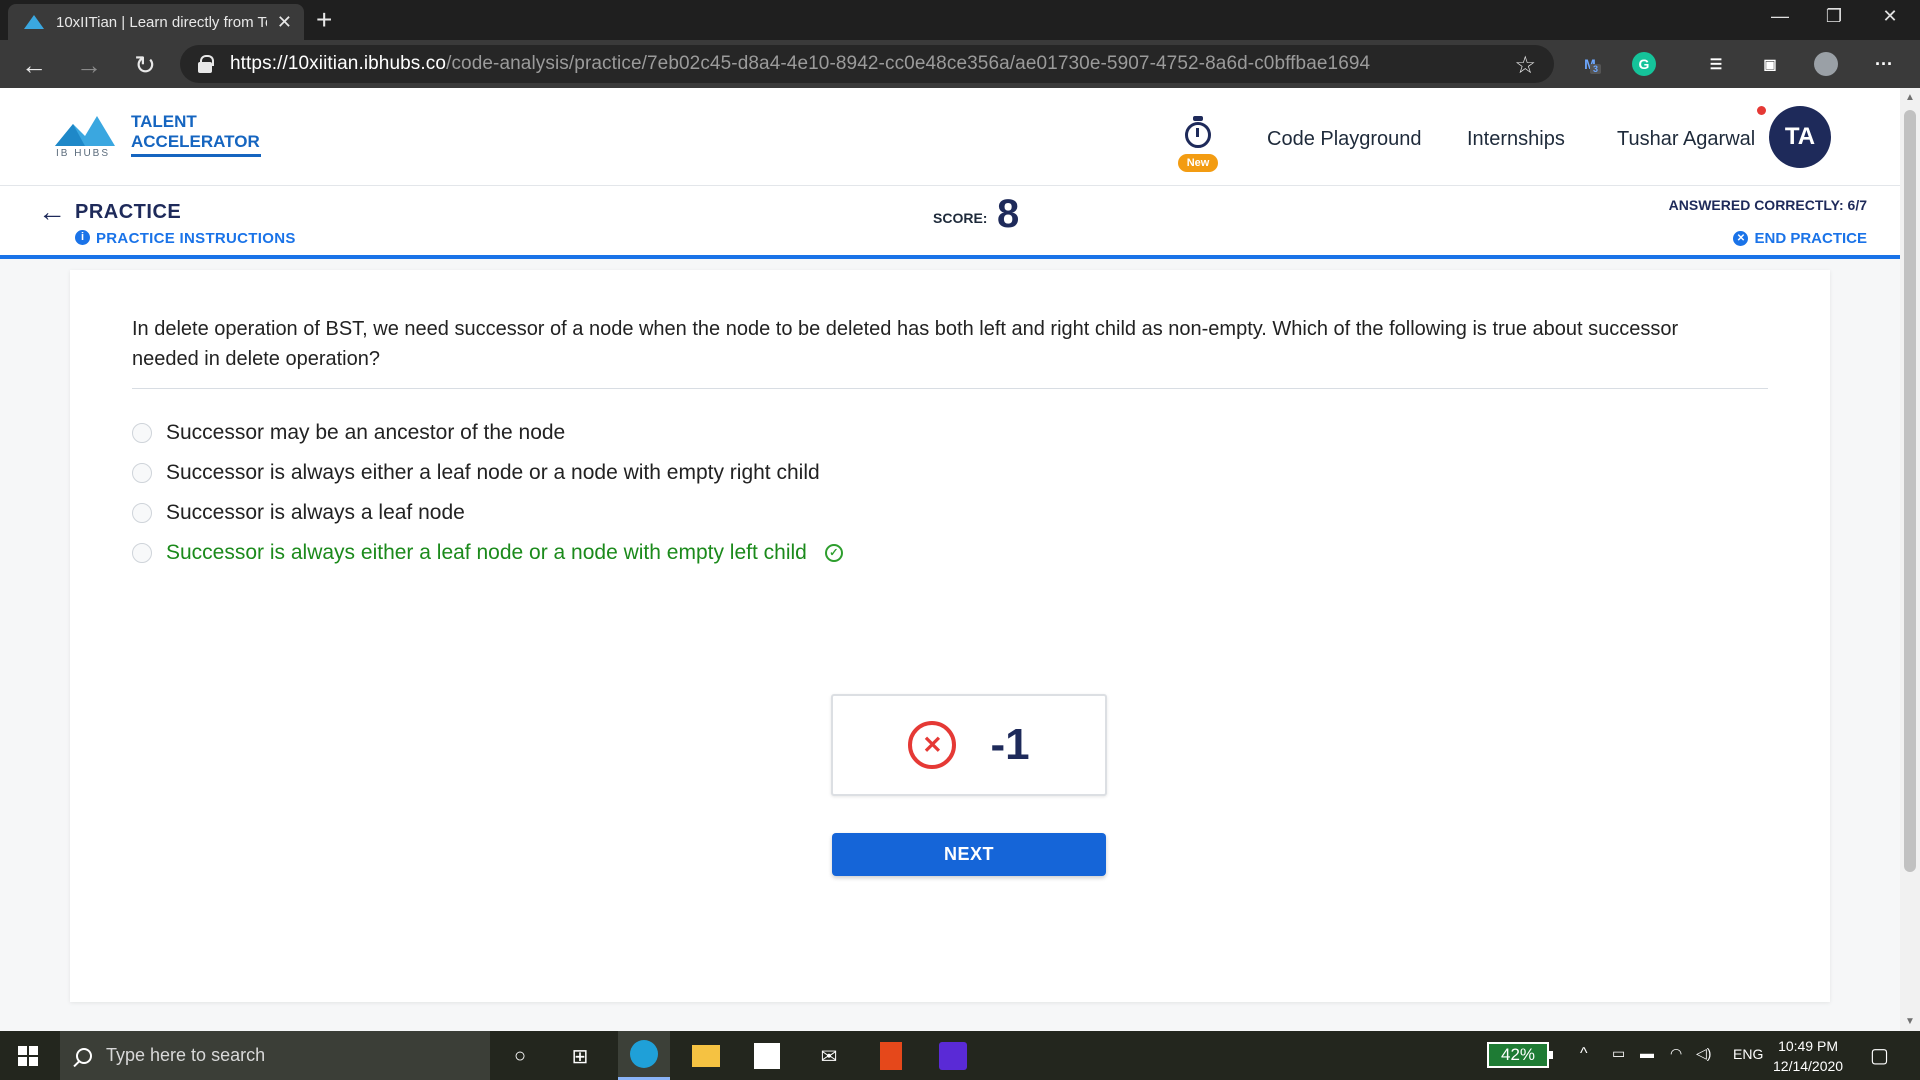  Describe the element at coordinates (1879, 1055) in the screenshot. I see `notifications-icon: ▢` at that location.